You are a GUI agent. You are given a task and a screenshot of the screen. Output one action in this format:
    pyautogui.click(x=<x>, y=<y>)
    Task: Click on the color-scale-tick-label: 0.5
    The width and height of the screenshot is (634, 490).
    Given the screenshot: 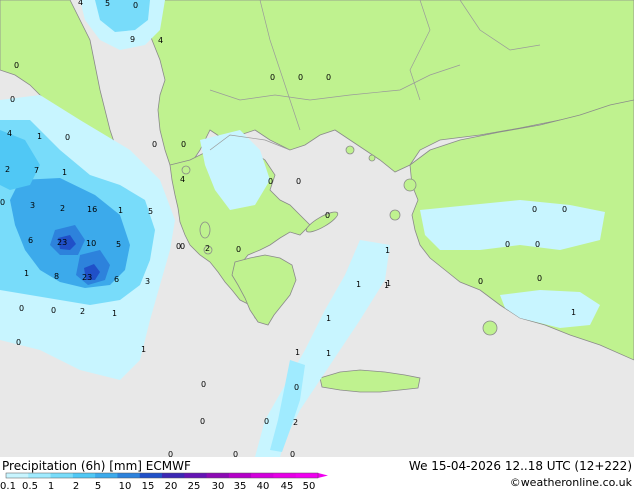 What is the action you would take?
    pyautogui.click(x=30, y=485)
    